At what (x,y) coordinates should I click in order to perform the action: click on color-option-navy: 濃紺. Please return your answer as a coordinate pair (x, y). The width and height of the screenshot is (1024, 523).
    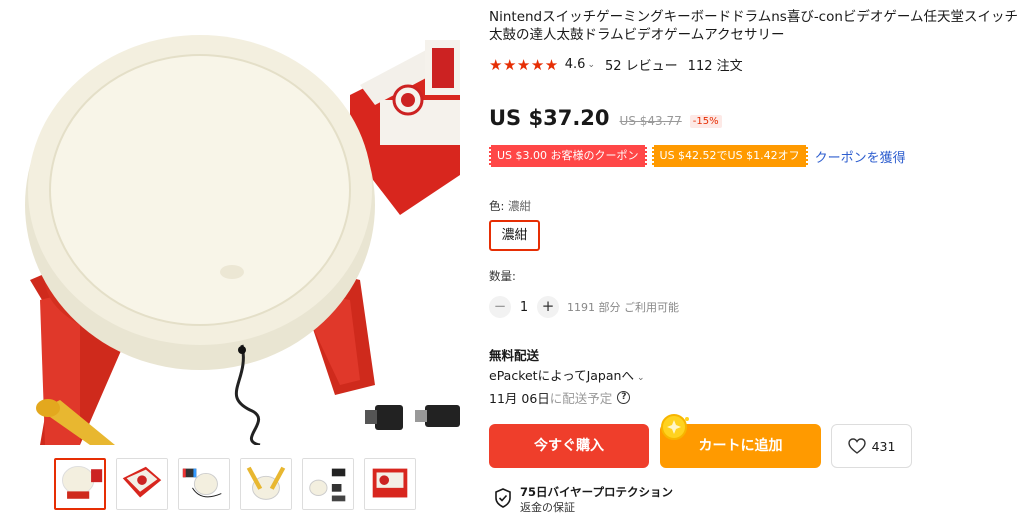
    Looking at the image, I should click on (514, 235).